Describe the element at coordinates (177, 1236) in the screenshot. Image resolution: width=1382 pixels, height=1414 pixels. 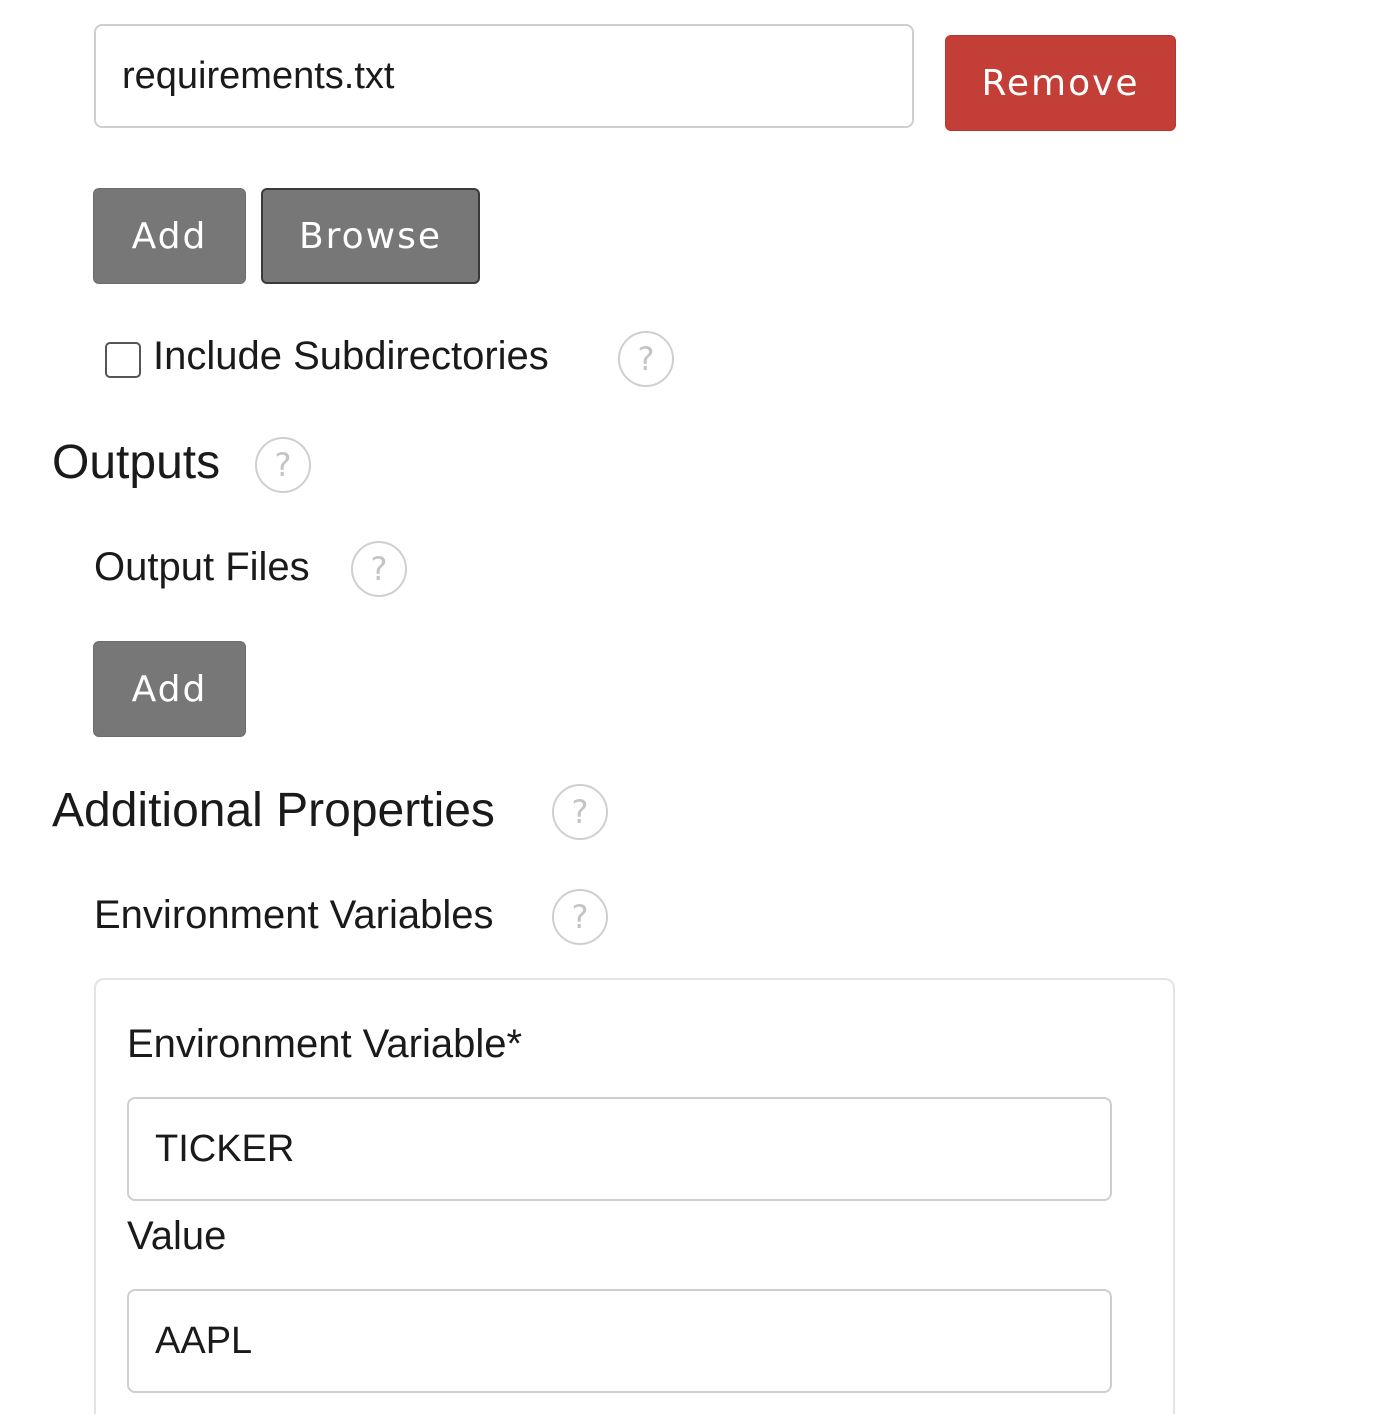
I see `environment-variable-value-label: Value` at that location.